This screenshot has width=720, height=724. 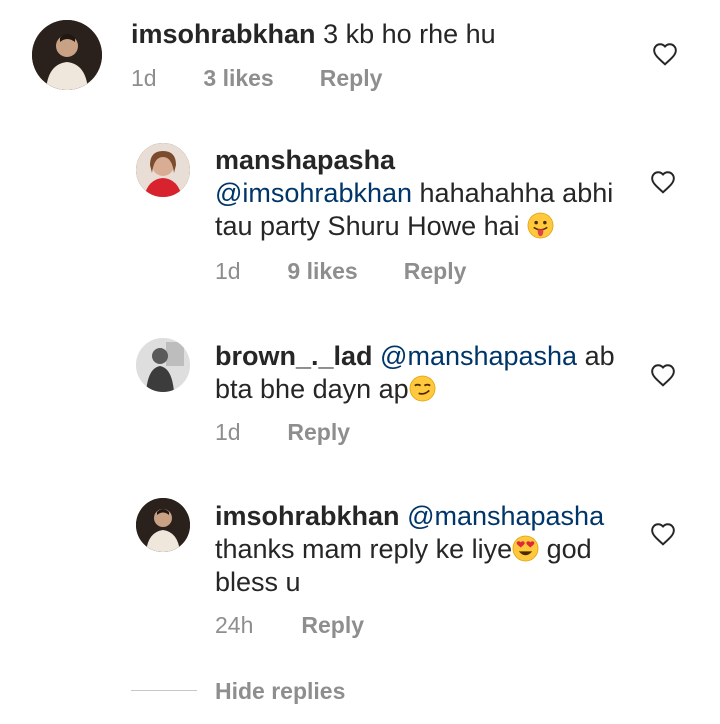 What do you see at coordinates (234, 625) in the screenshot?
I see `comment-time: 24h` at bounding box center [234, 625].